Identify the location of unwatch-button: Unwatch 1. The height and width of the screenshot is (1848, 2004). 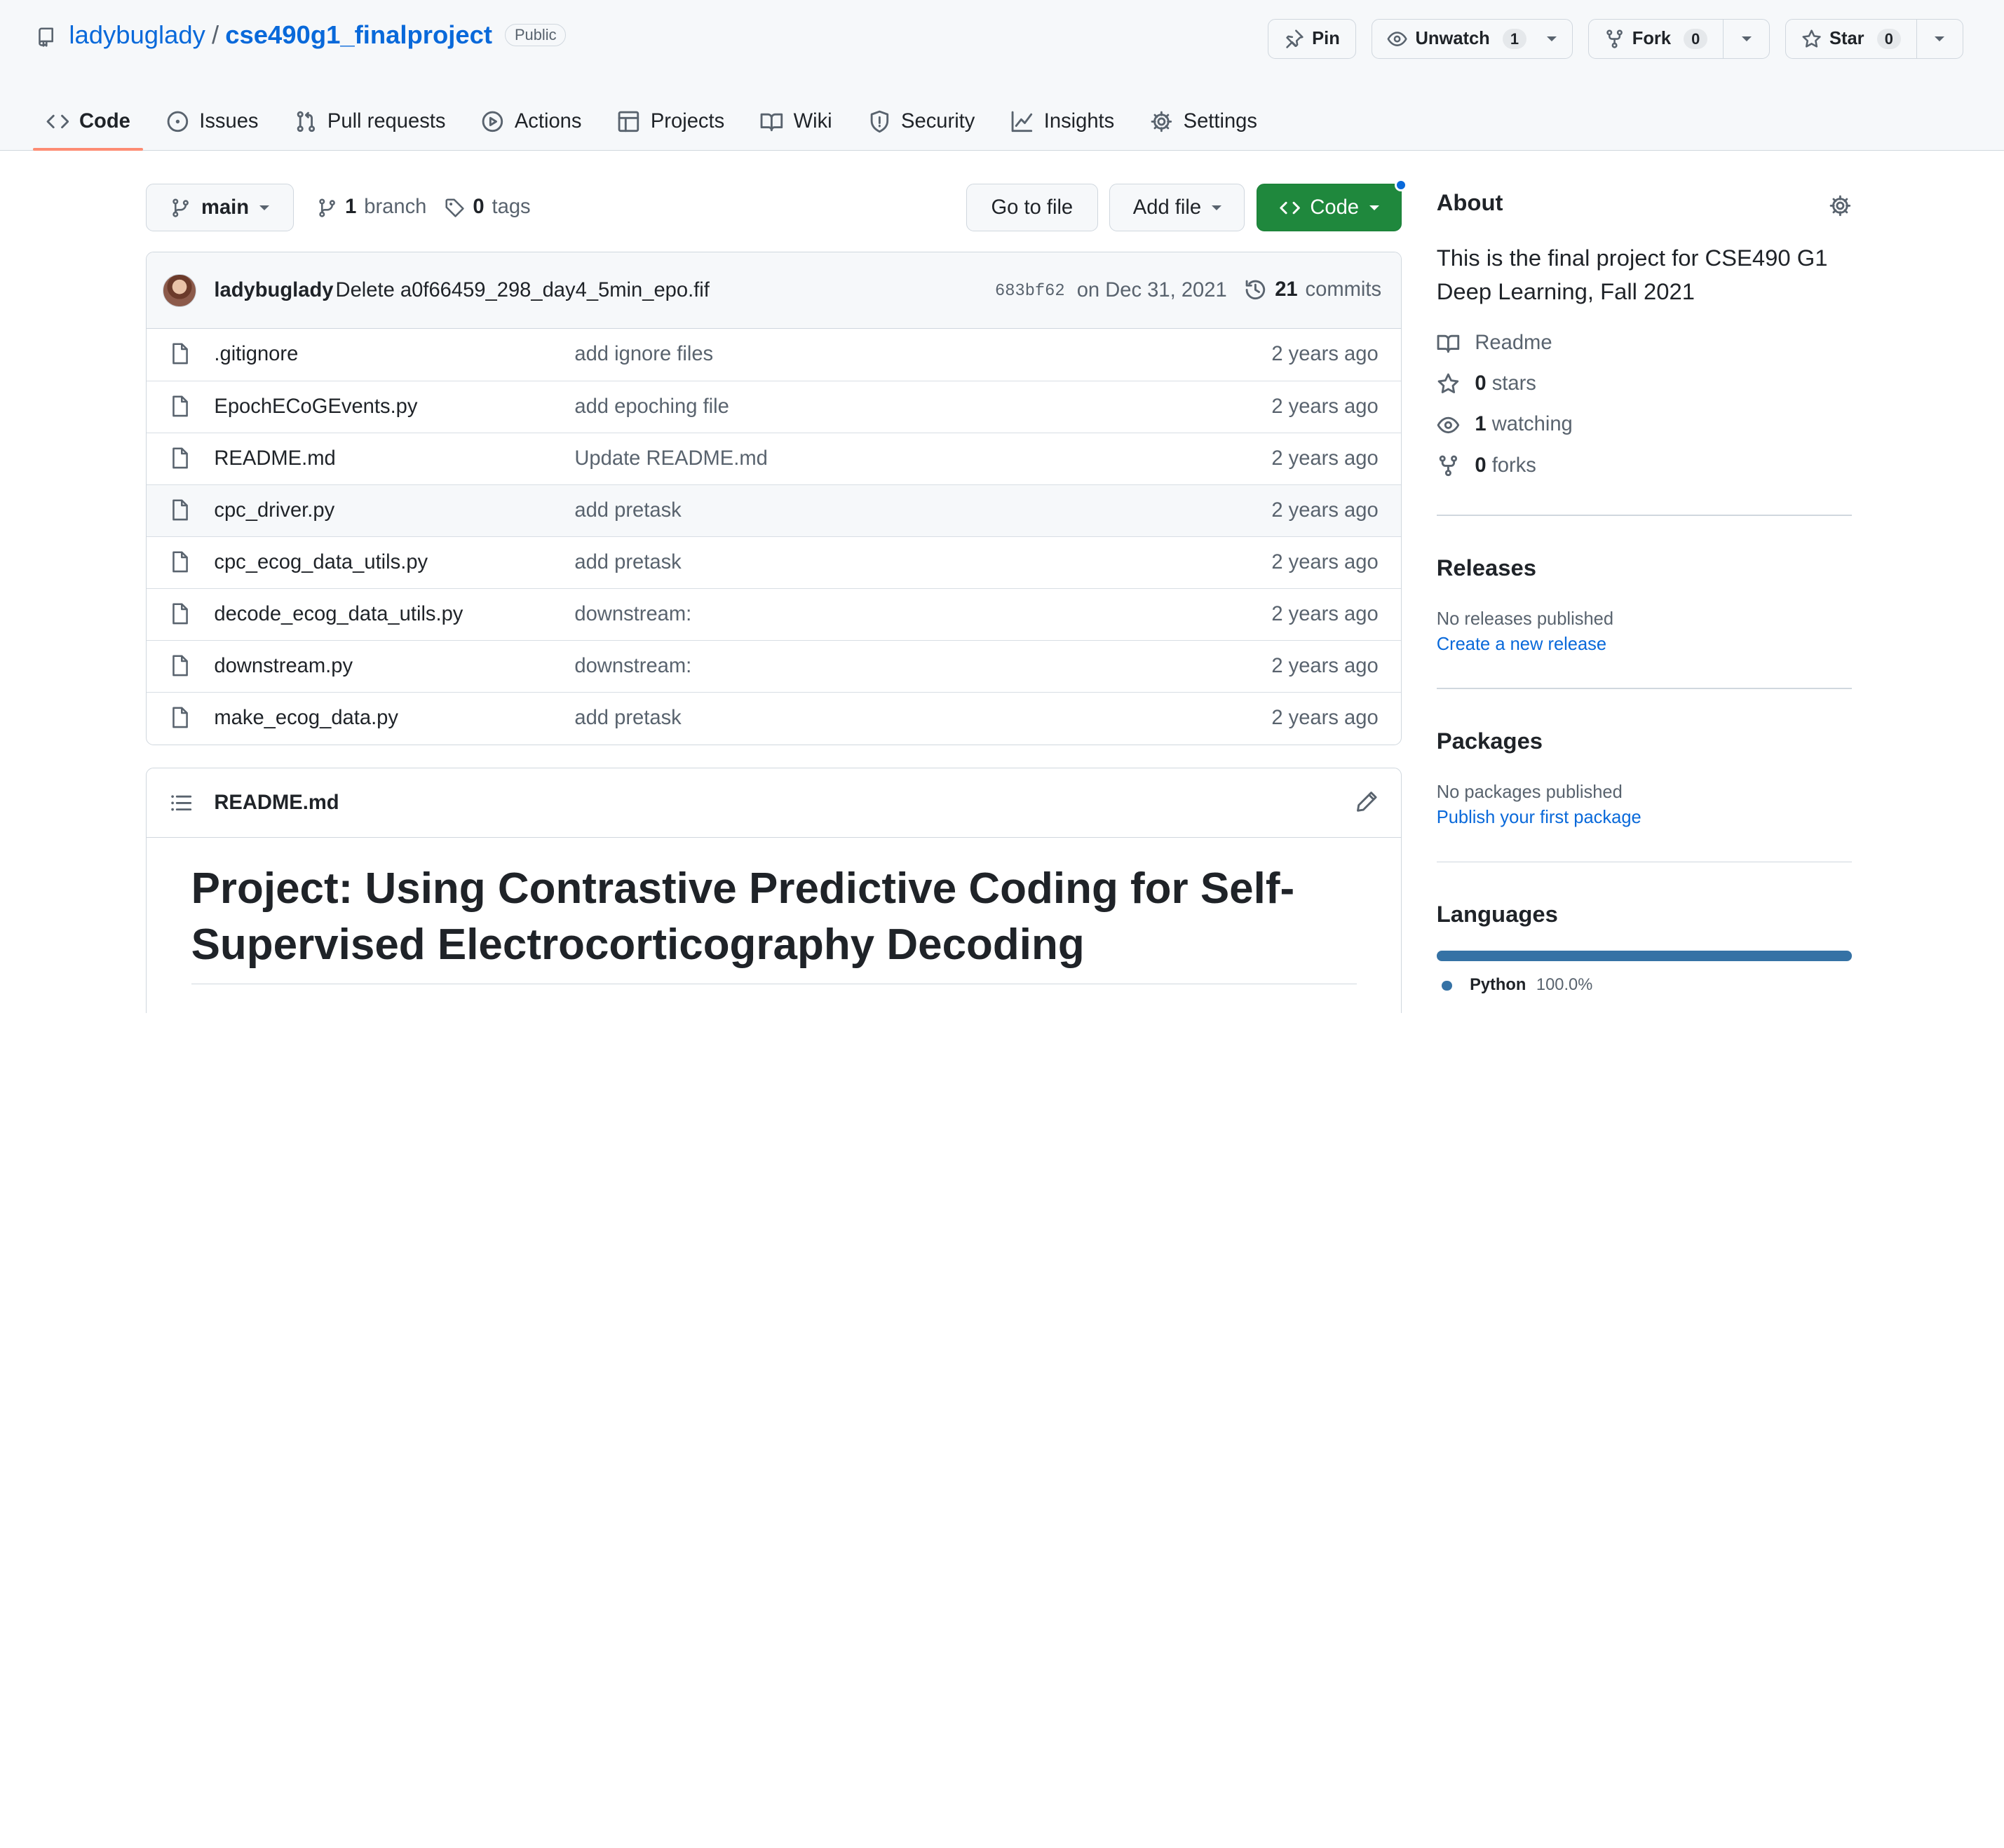
(1472, 39).